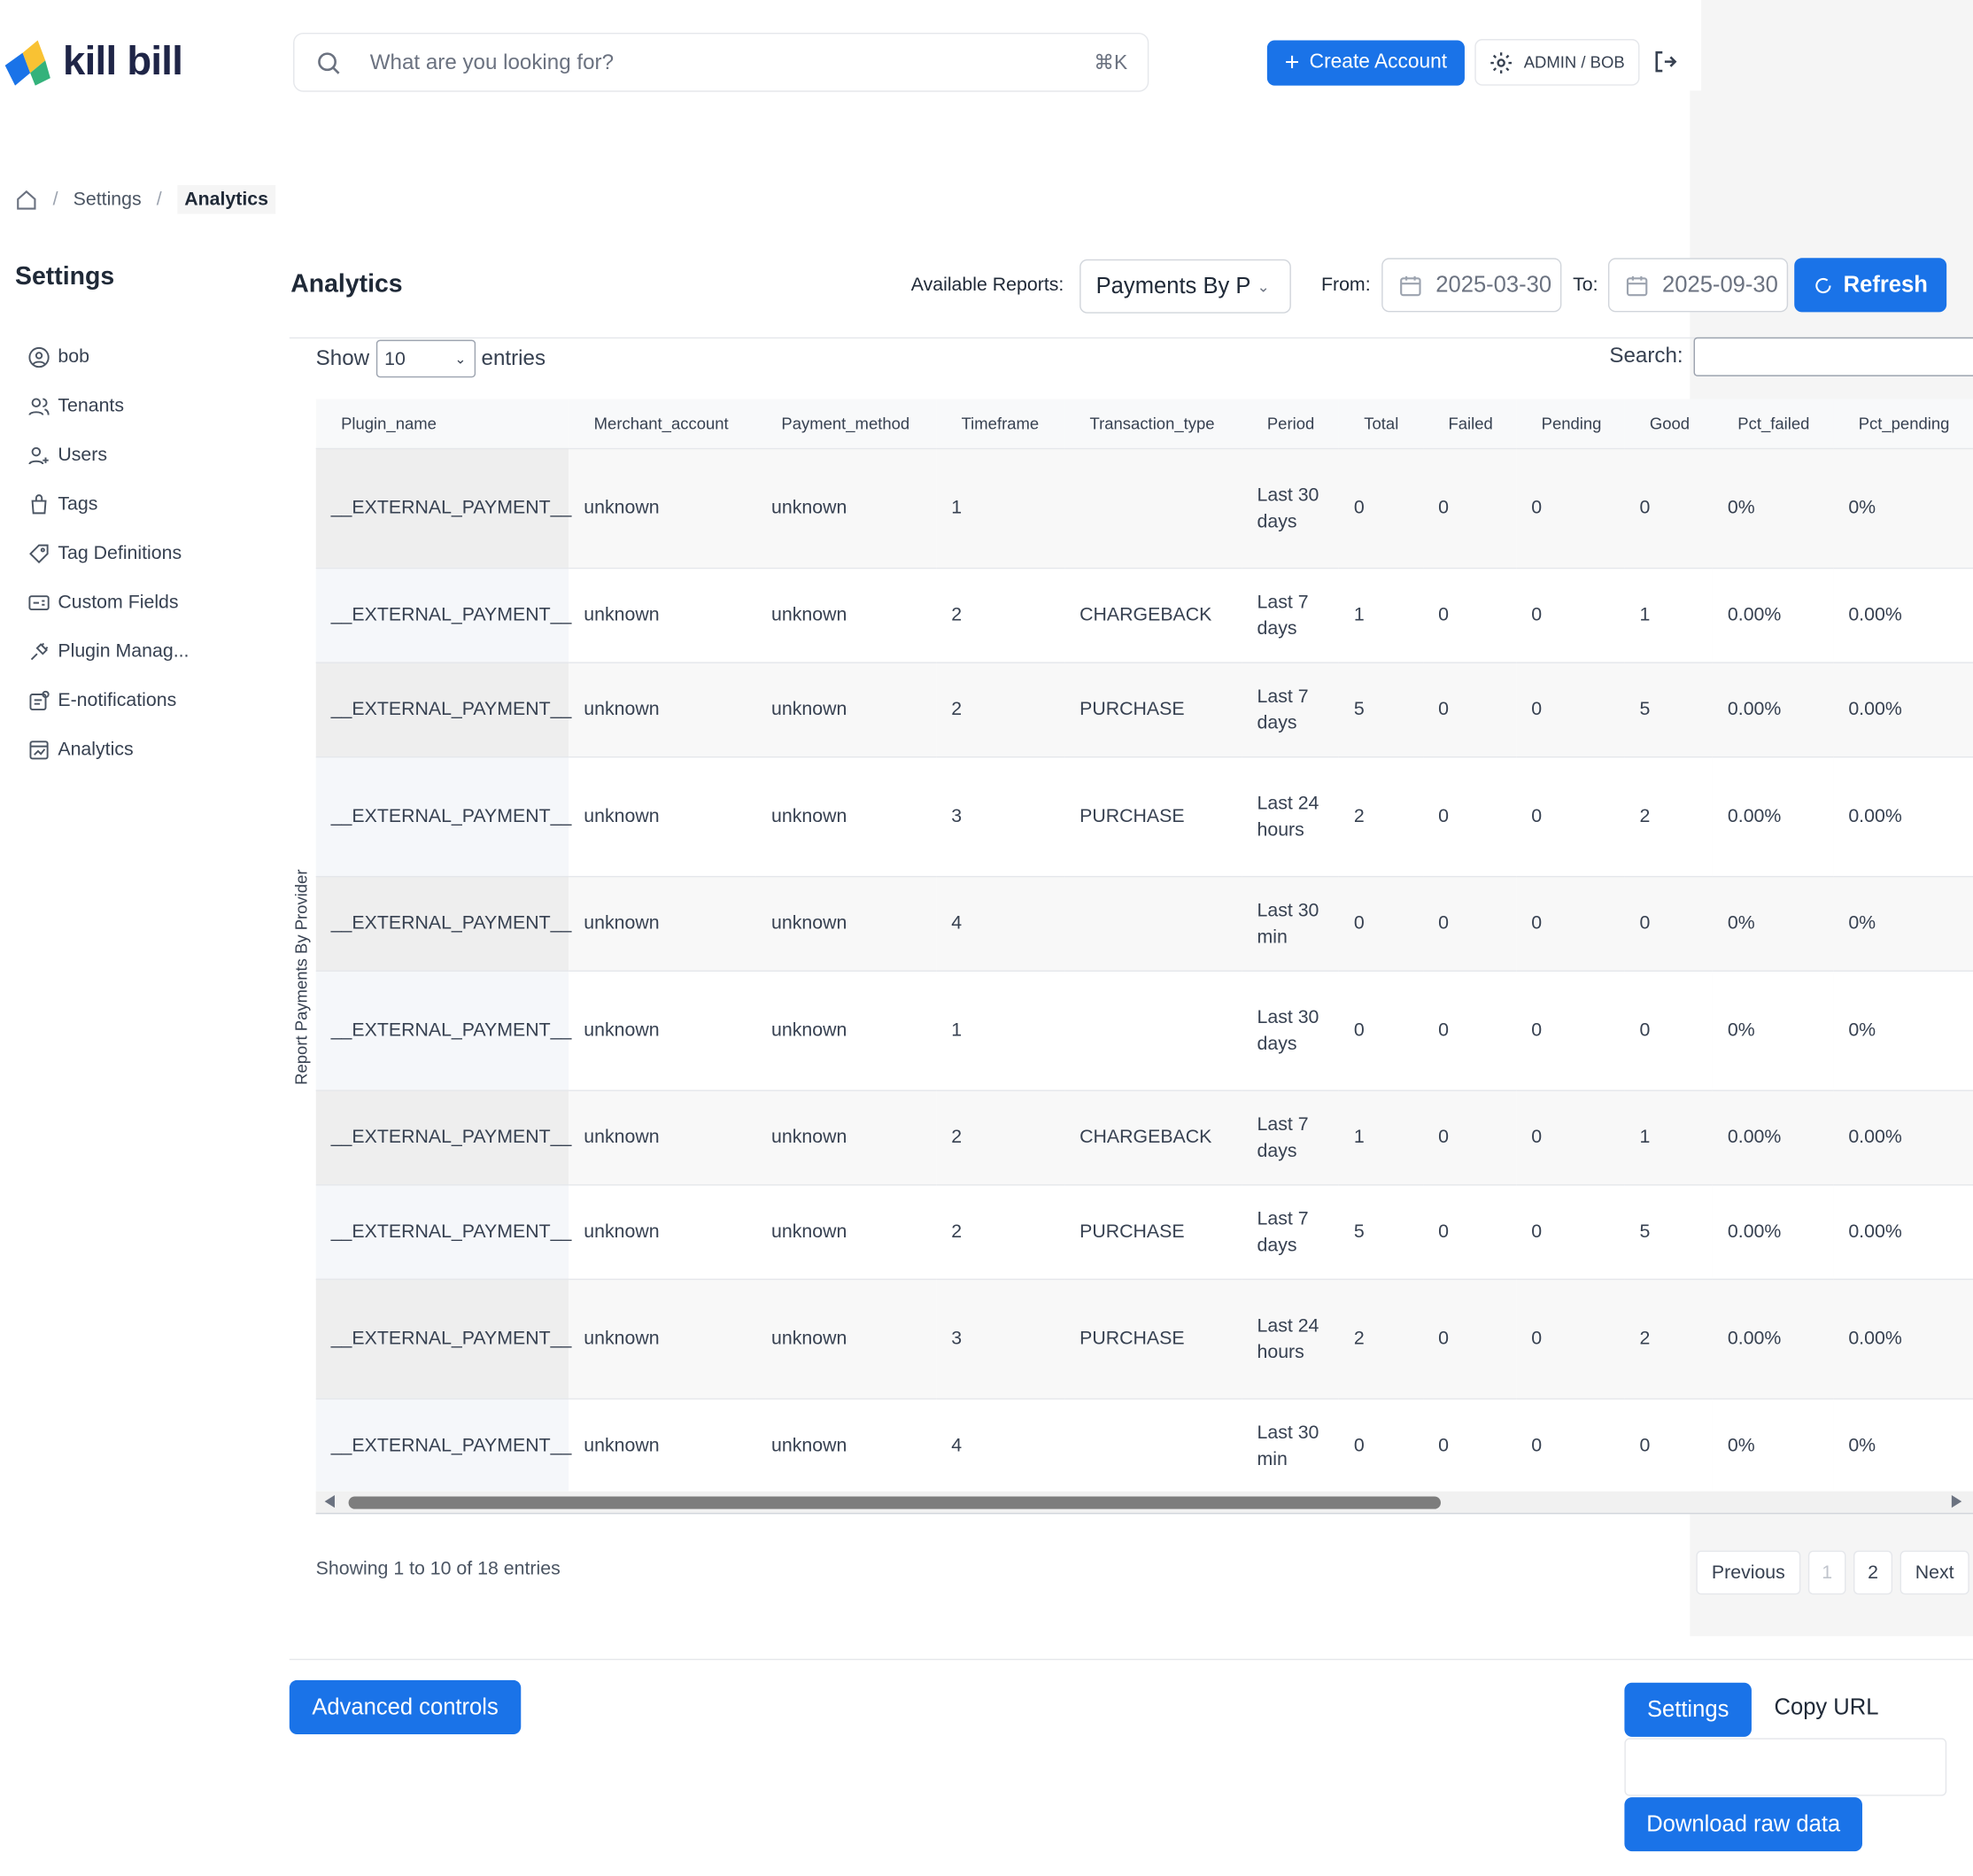 The height and width of the screenshot is (1876, 1973). I want to click on column-header: Period, so click(1290, 423).